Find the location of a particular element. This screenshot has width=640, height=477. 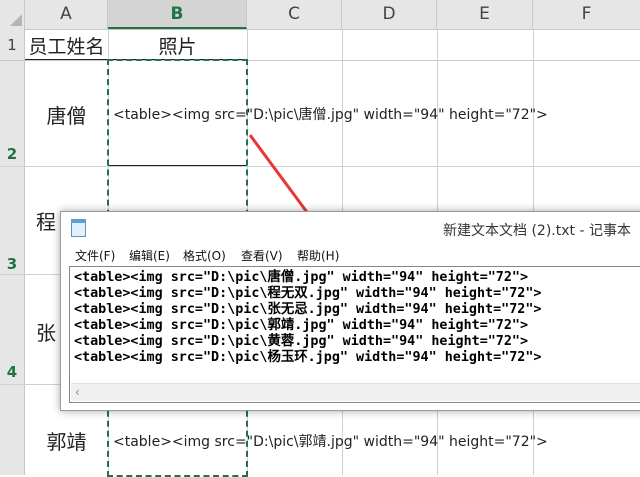

menu-edit: 编辑(E) is located at coordinates (149, 255).